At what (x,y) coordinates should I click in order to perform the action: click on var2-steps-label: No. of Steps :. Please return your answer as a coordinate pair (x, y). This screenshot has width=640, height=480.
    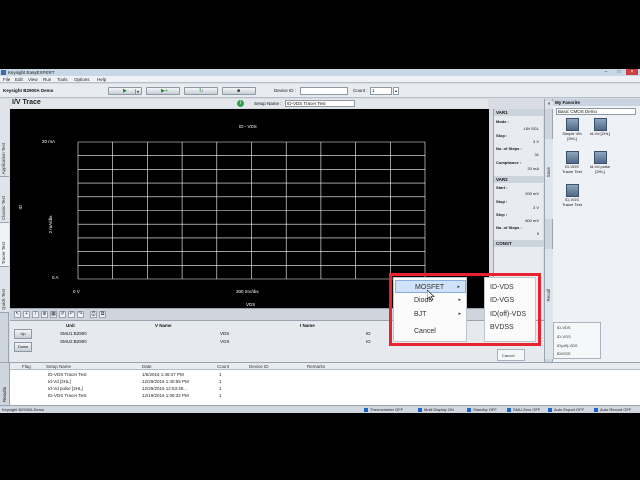
    Looking at the image, I should click on (509, 227).